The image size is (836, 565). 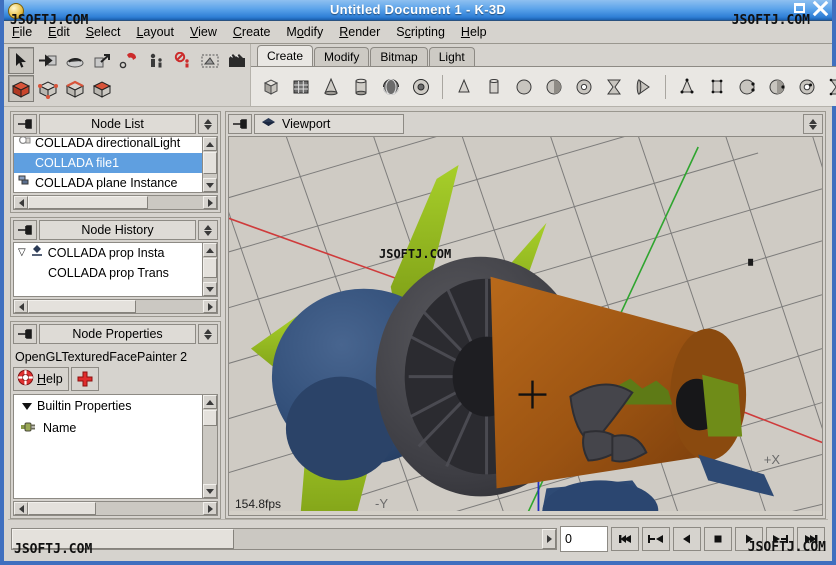 What do you see at coordinates (41, 379) in the screenshot?
I see `help-button: Help` at bounding box center [41, 379].